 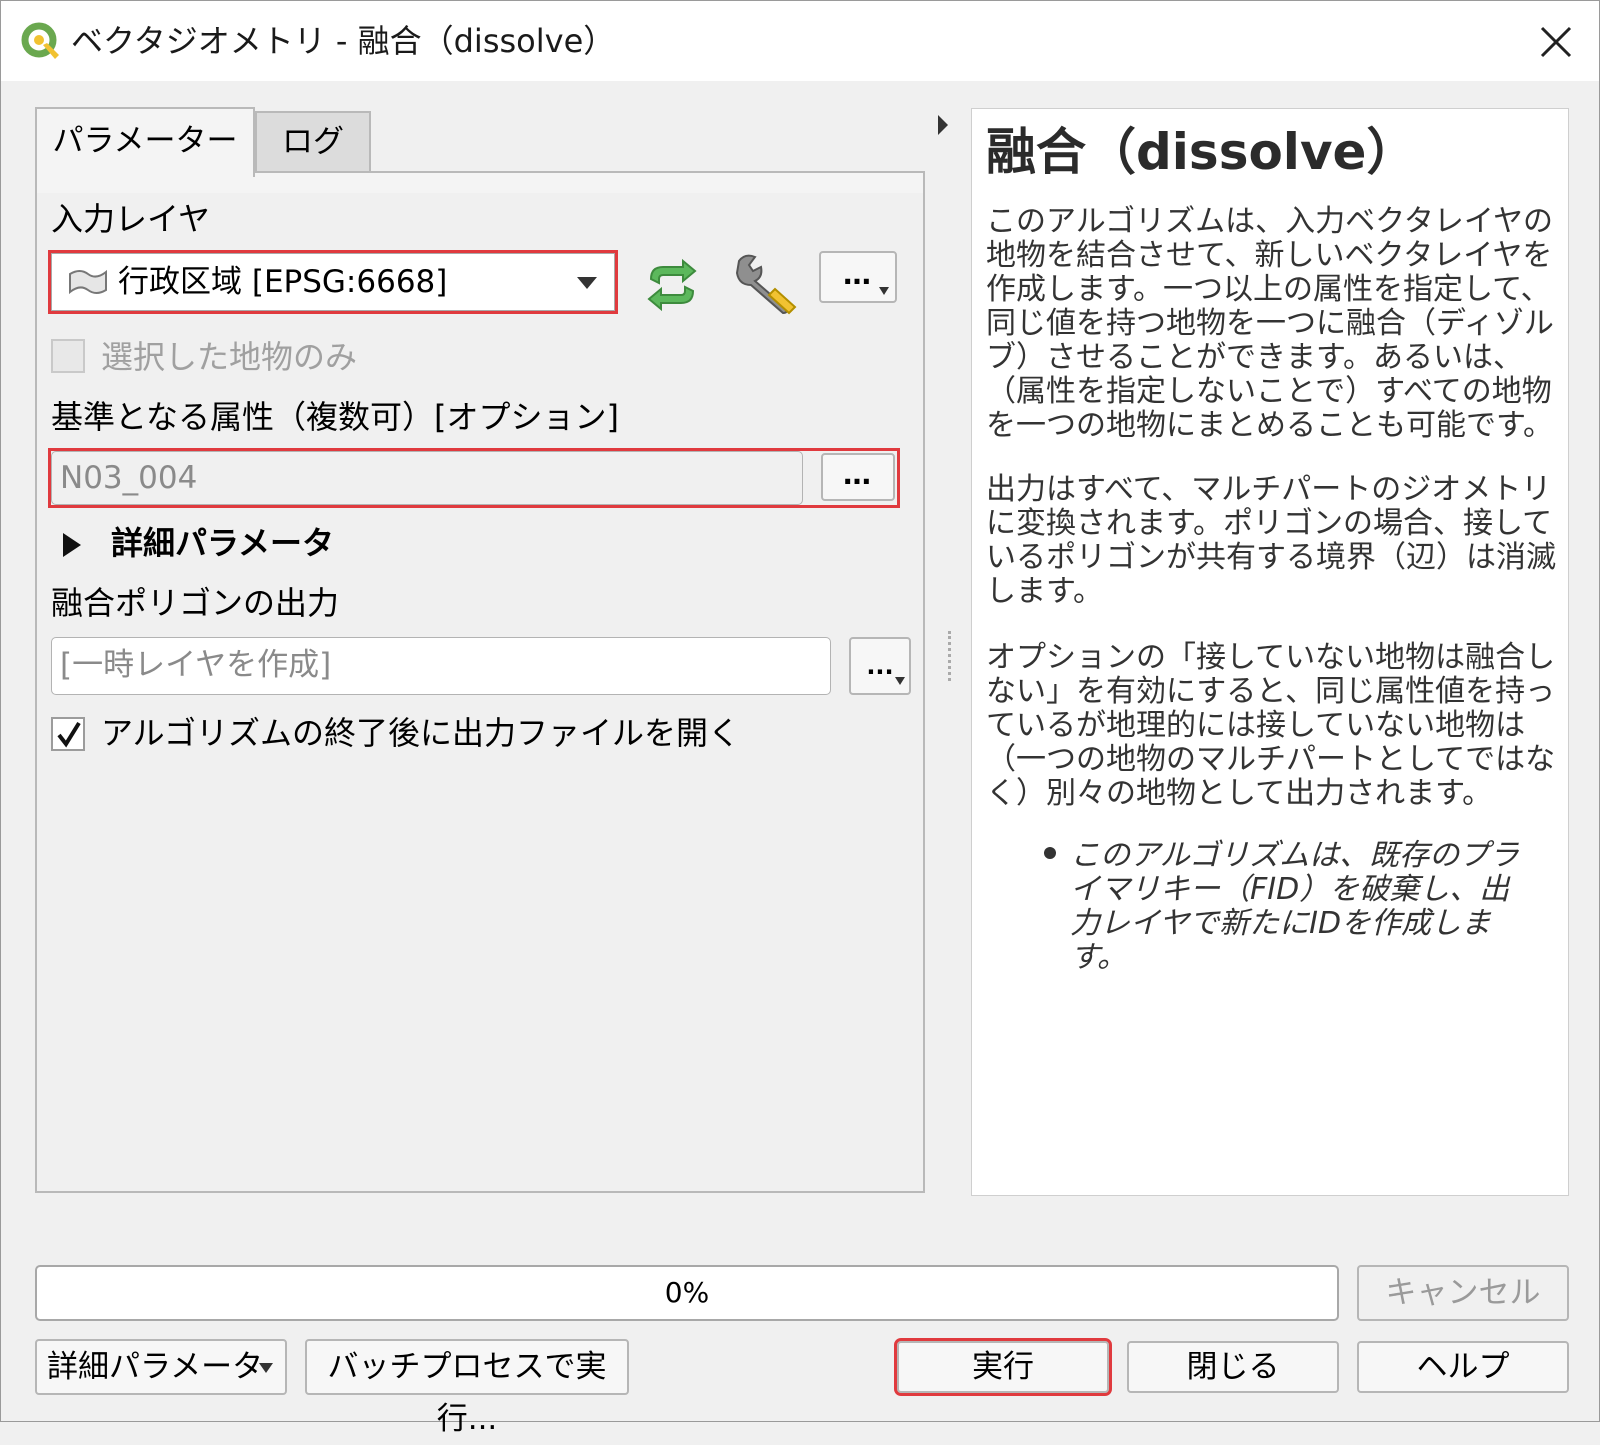 I want to click on output-input: [一時レイヤを作成], so click(x=441, y=666).